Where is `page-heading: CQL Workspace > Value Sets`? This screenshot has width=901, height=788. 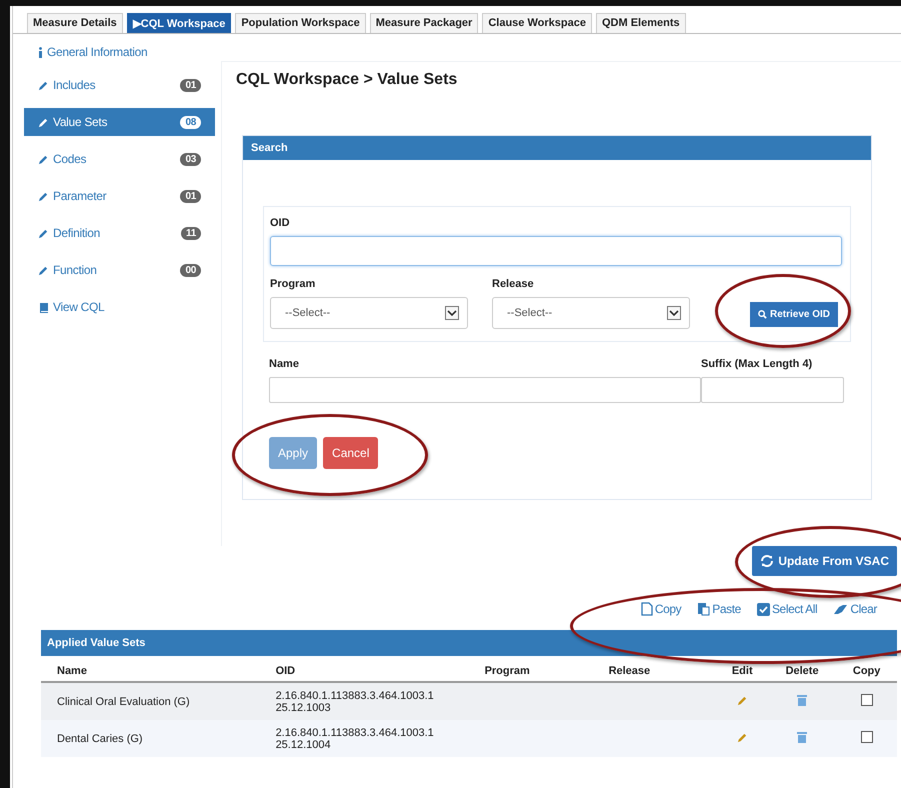
page-heading: CQL Workspace > Value Sets is located at coordinates (347, 80).